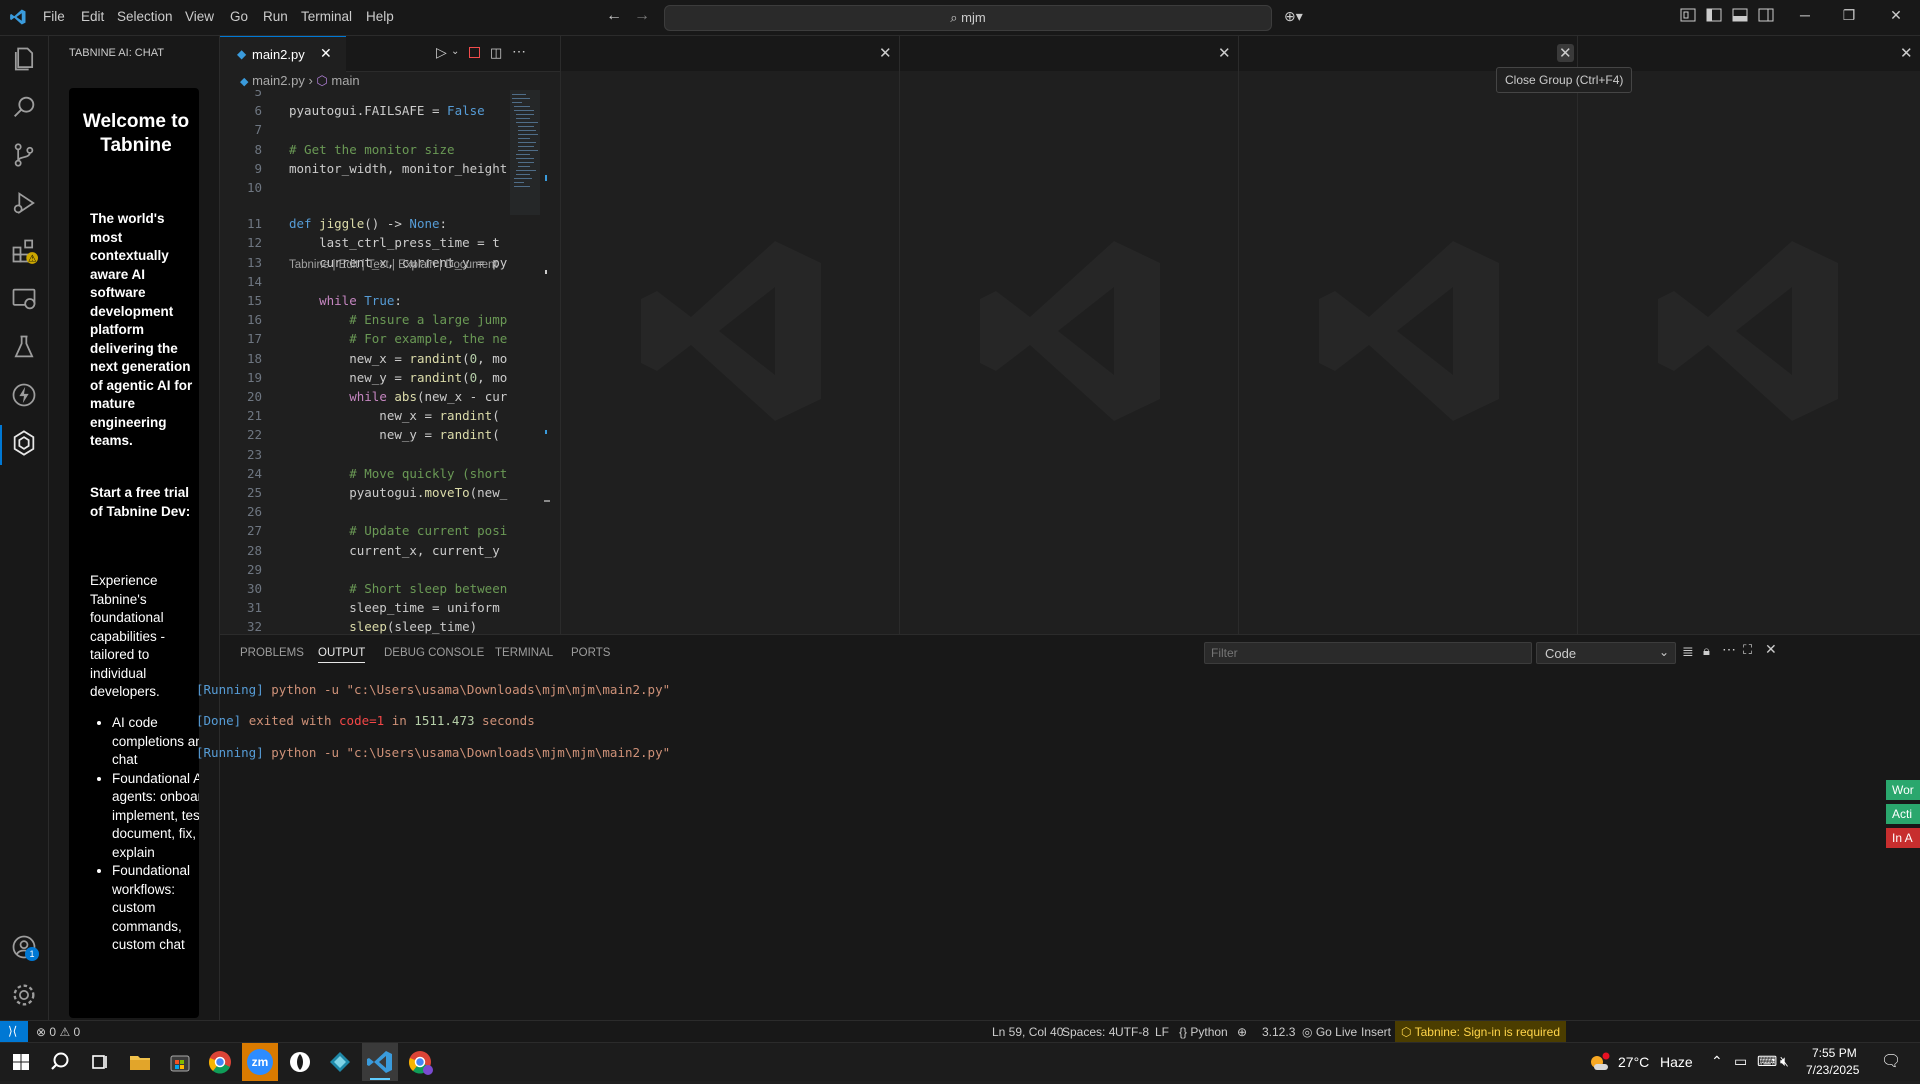  I want to click on code-line: 32 sleep(sleep_time), so click(365, 625).